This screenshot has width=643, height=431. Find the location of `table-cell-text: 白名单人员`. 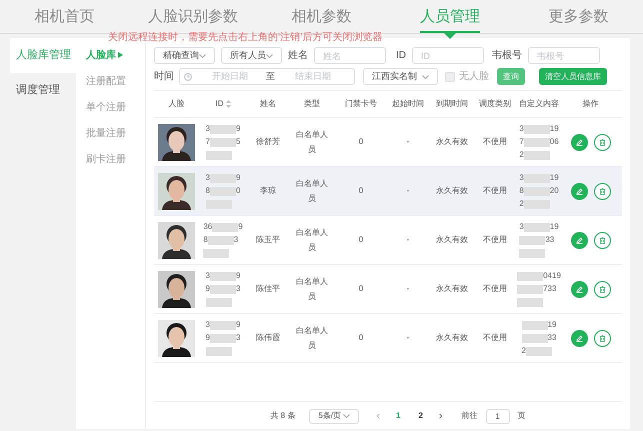

table-cell-text: 白名单人员 is located at coordinates (312, 142).